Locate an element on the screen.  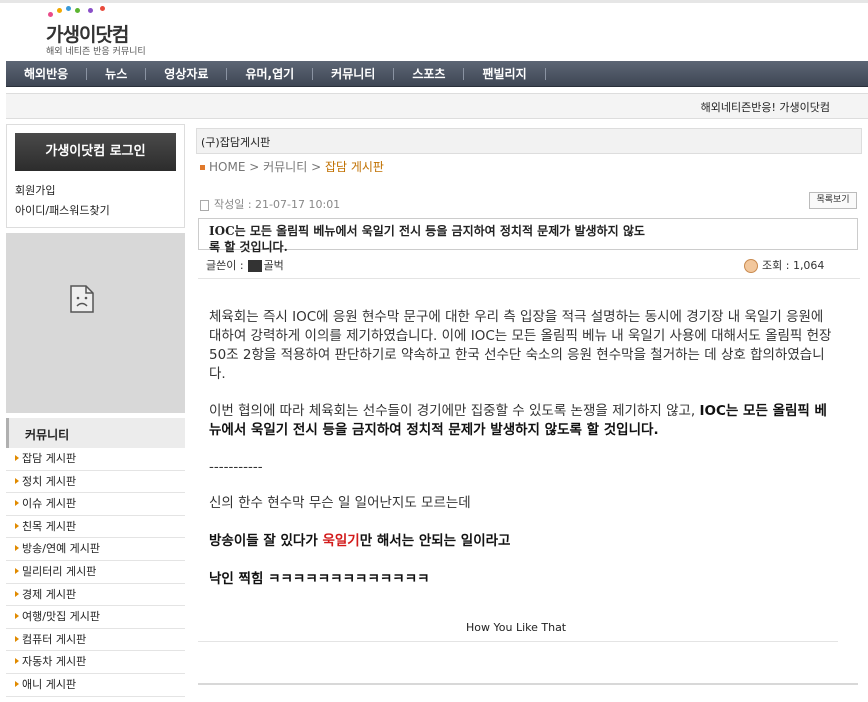
login-button: 가생이닷컴 로그인 is located at coordinates (95, 152).